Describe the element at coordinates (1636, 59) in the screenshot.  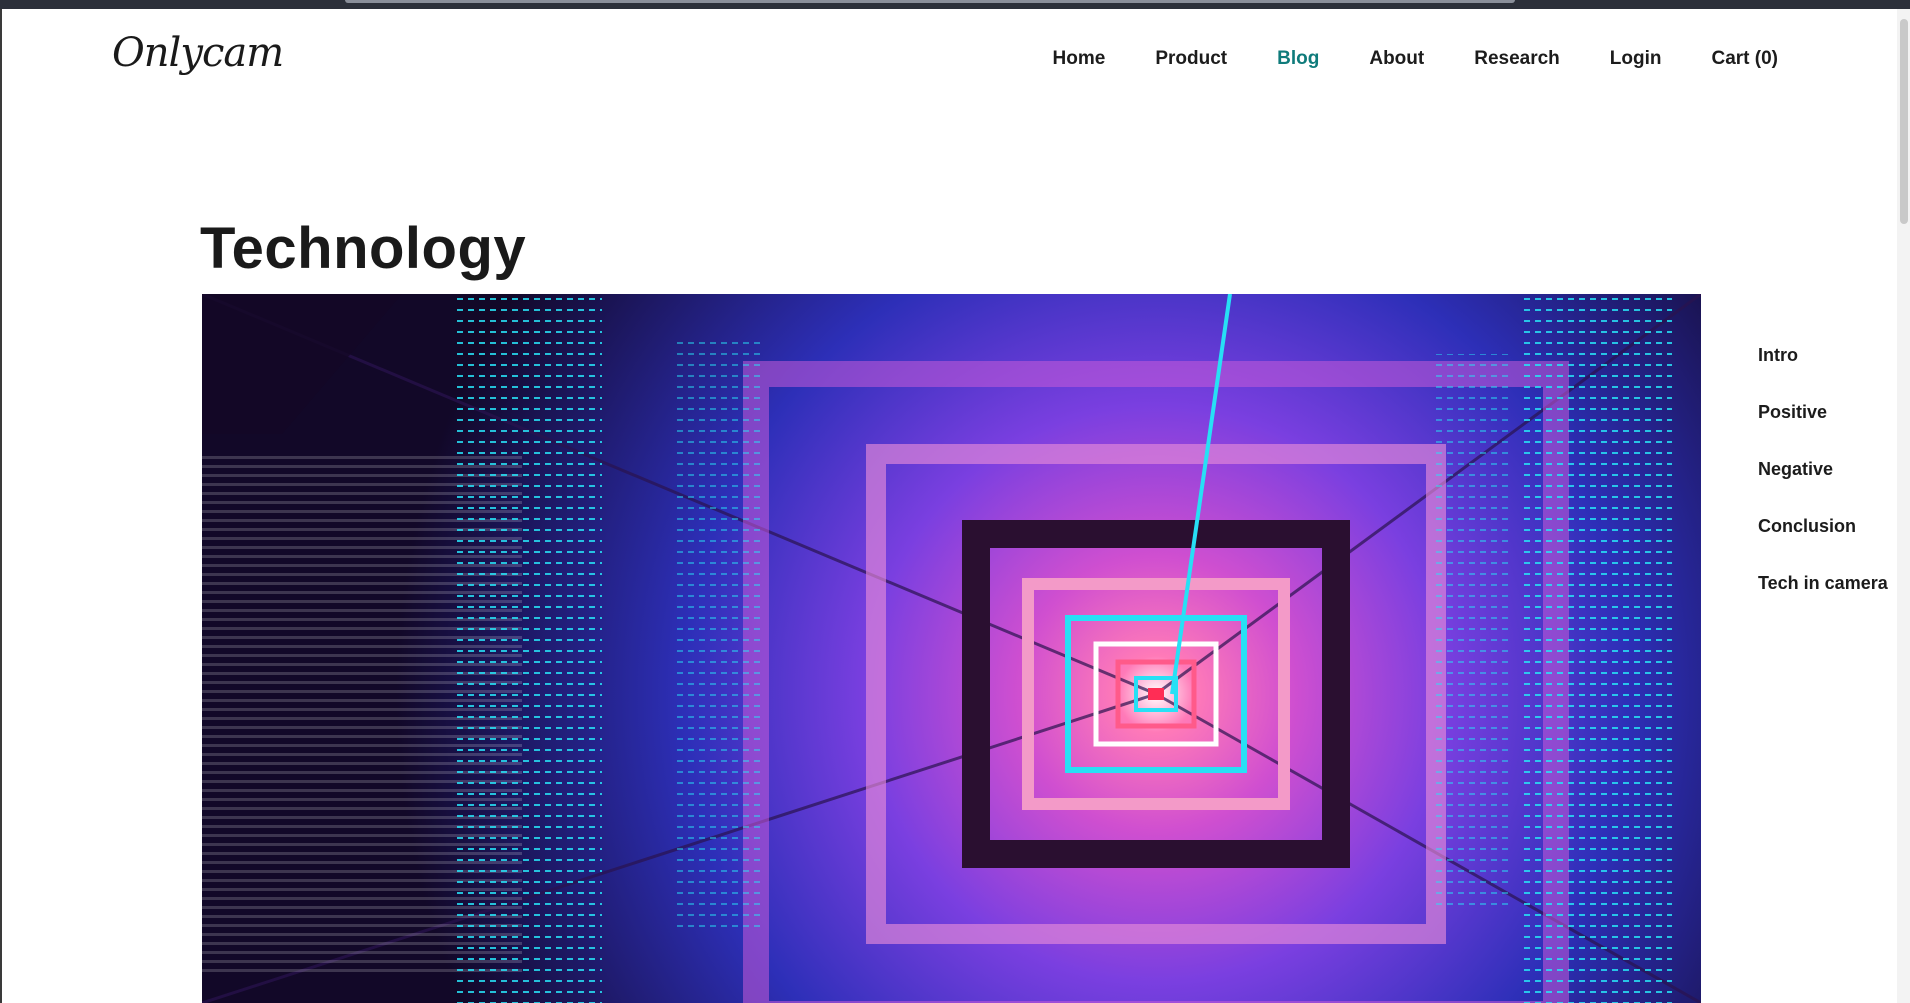
I see `nav-login-link: Login` at that location.